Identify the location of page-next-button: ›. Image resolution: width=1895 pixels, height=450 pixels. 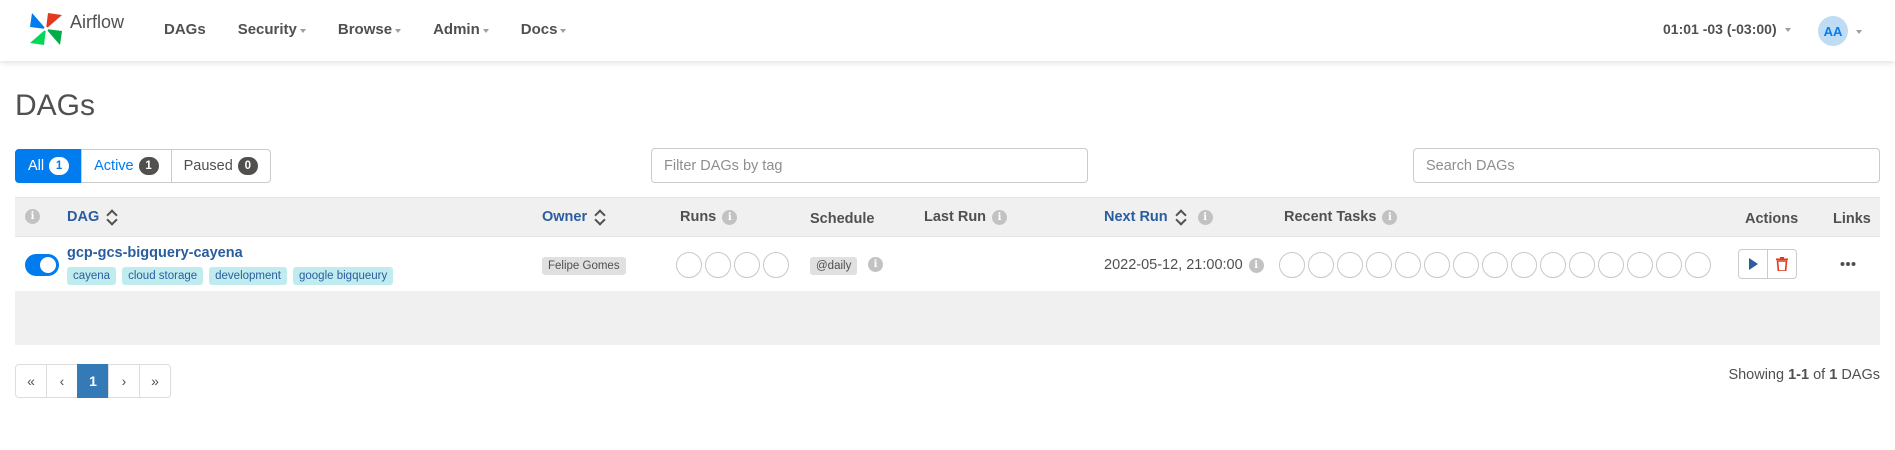
(124, 381).